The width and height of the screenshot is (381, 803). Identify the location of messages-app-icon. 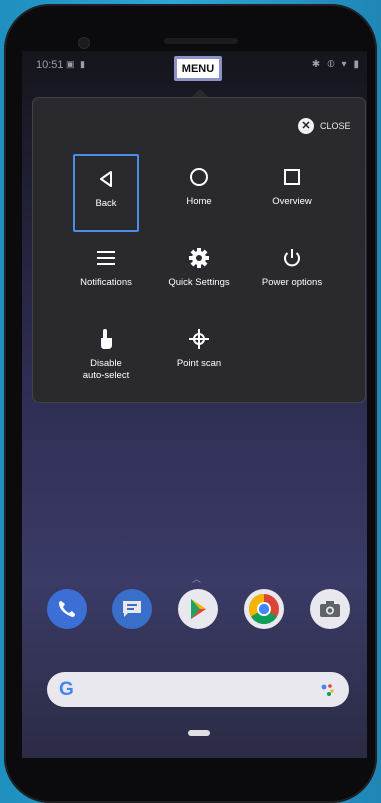
(132, 609).